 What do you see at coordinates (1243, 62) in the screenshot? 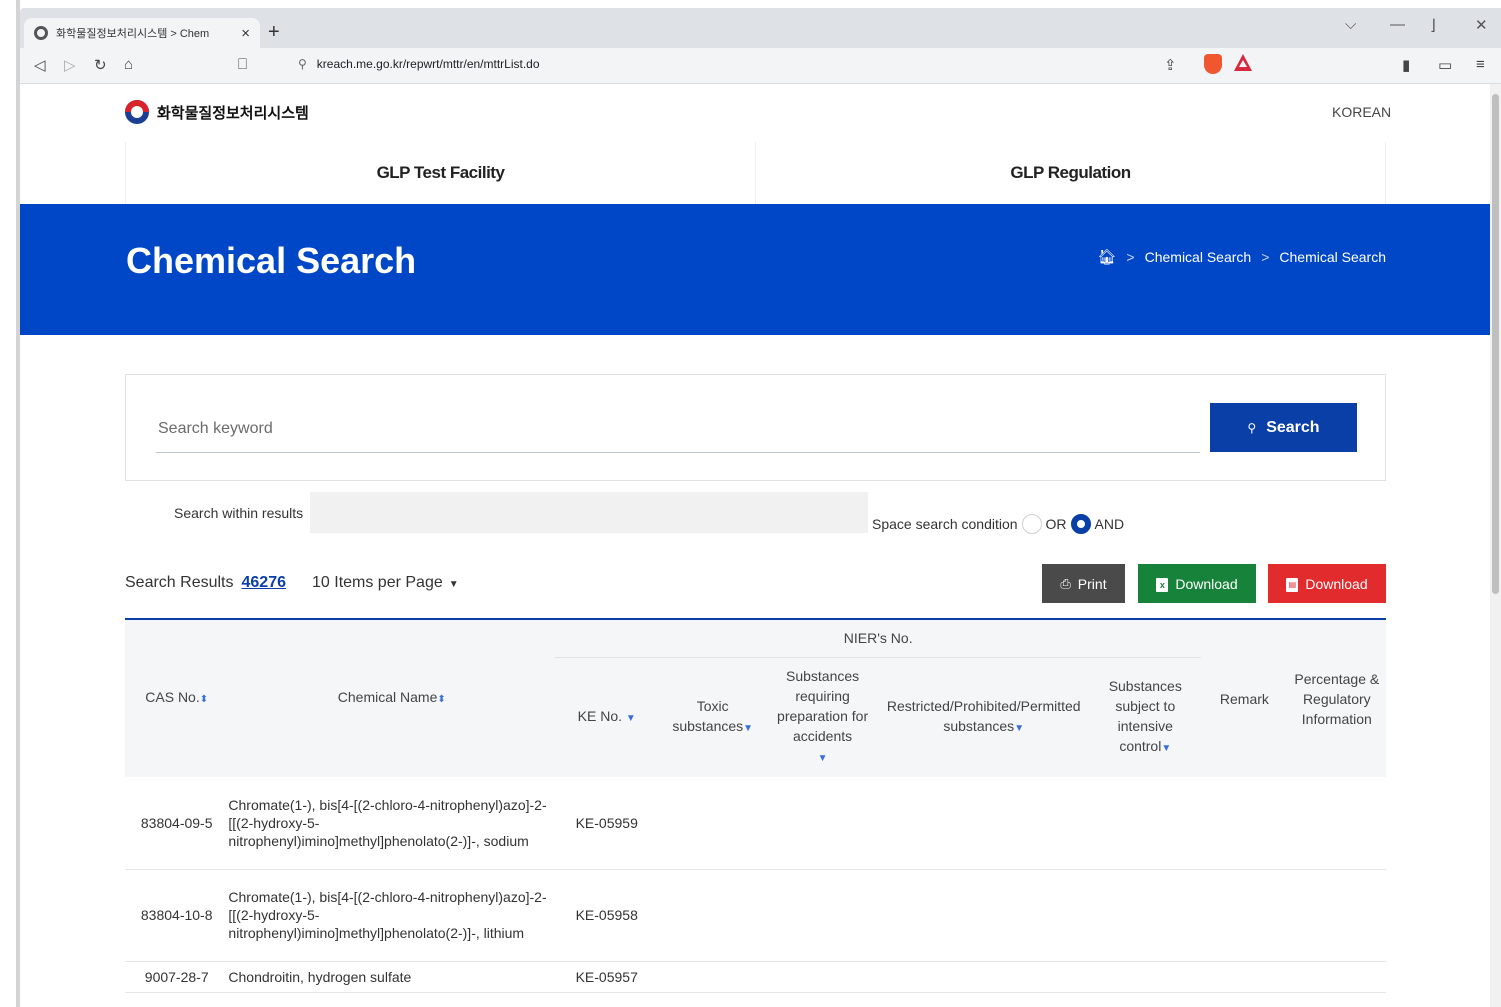
I see `brave-rewards-icon` at bounding box center [1243, 62].